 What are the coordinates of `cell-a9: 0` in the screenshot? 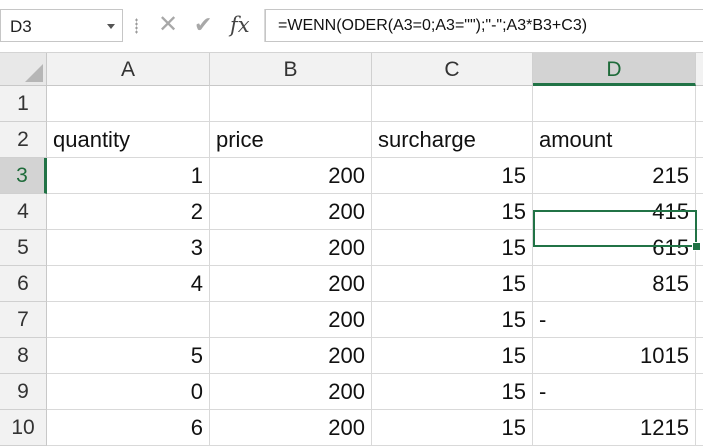 It's located at (128, 392).